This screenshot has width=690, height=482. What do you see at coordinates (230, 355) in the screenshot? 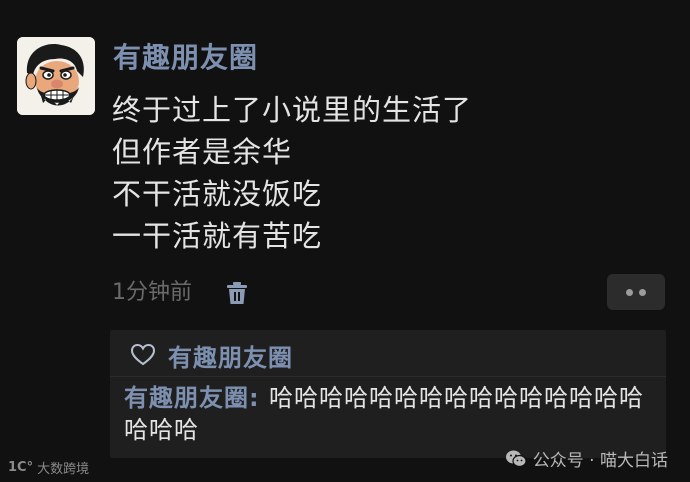
I see `like-user-name: 有趣朋友圈` at bounding box center [230, 355].